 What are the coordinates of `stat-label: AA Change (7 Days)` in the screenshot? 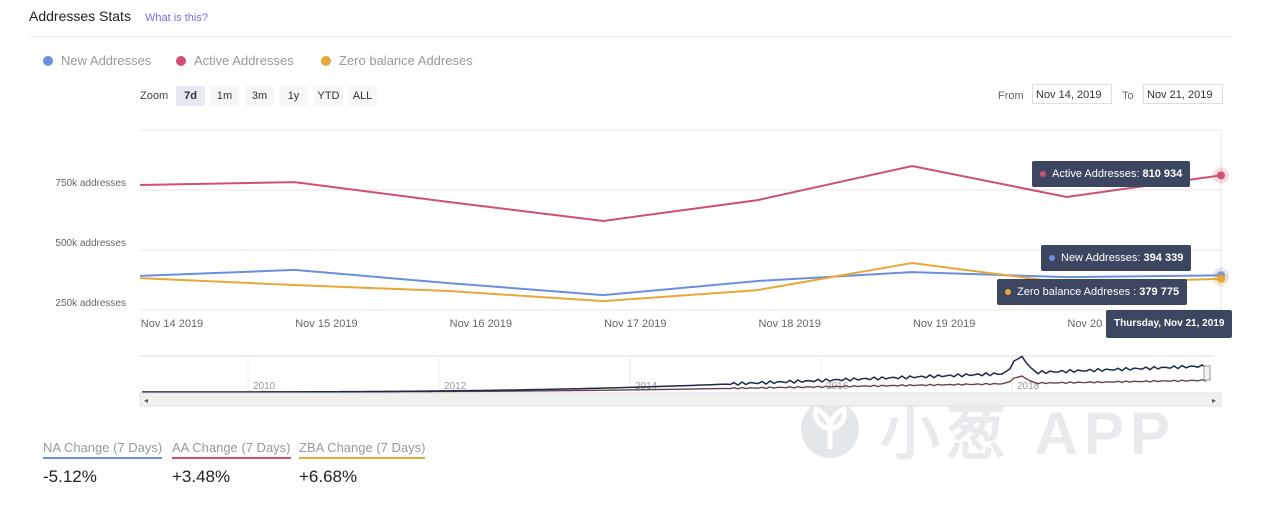 It's located at (231, 449).